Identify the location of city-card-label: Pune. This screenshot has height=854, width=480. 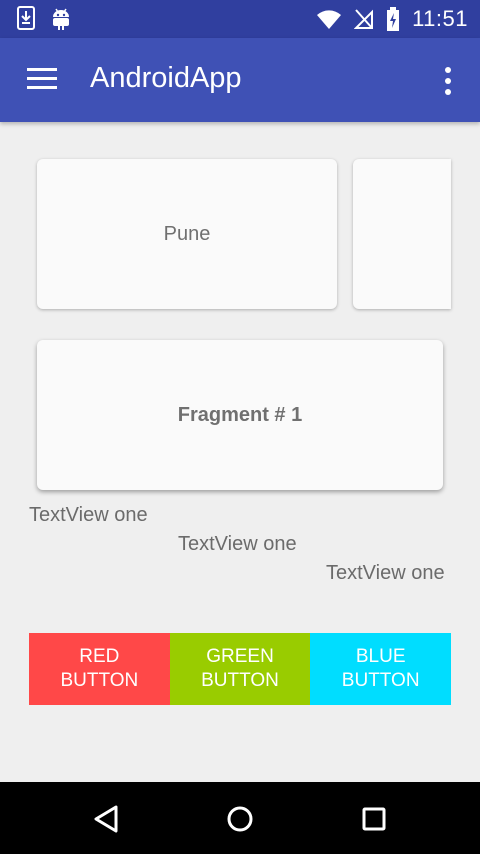
(187, 233).